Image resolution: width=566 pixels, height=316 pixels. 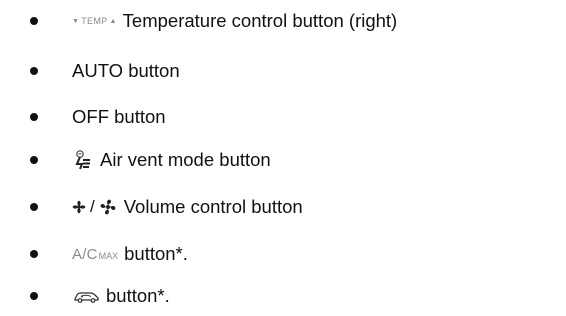 What do you see at coordinates (185, 159) in the screenshot?
I see `list-item-text: Air vent mode button` at bounding box center [185, 159].